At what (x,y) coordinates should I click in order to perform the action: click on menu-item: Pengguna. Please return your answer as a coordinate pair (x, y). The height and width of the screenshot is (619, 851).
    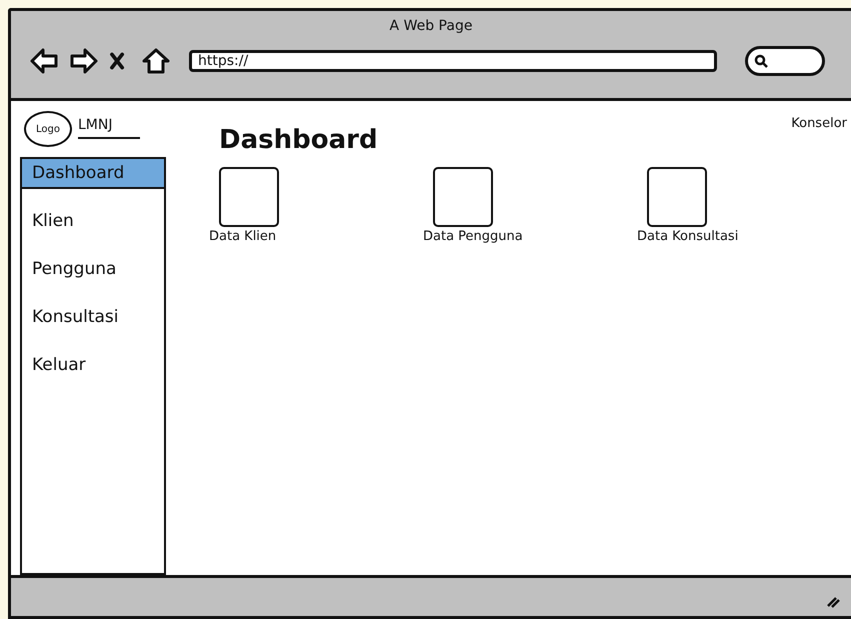
    Looking at the image, I should click on (93, 261).